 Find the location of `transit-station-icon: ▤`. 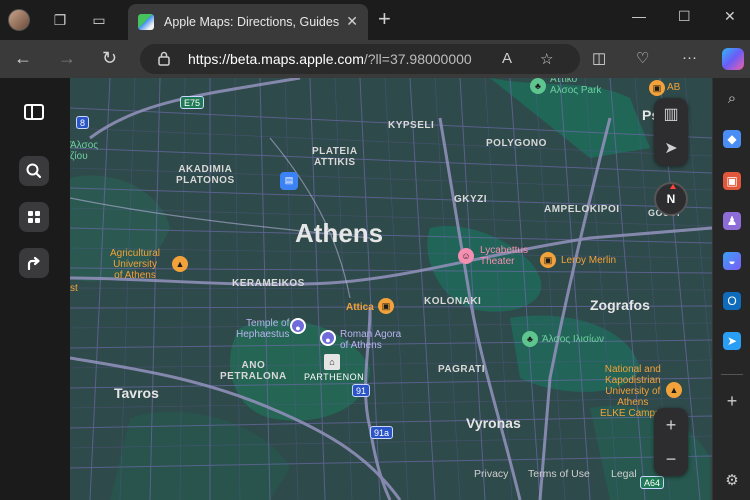

transit-station-icon: ▤ is located at coordinates (289, 181).